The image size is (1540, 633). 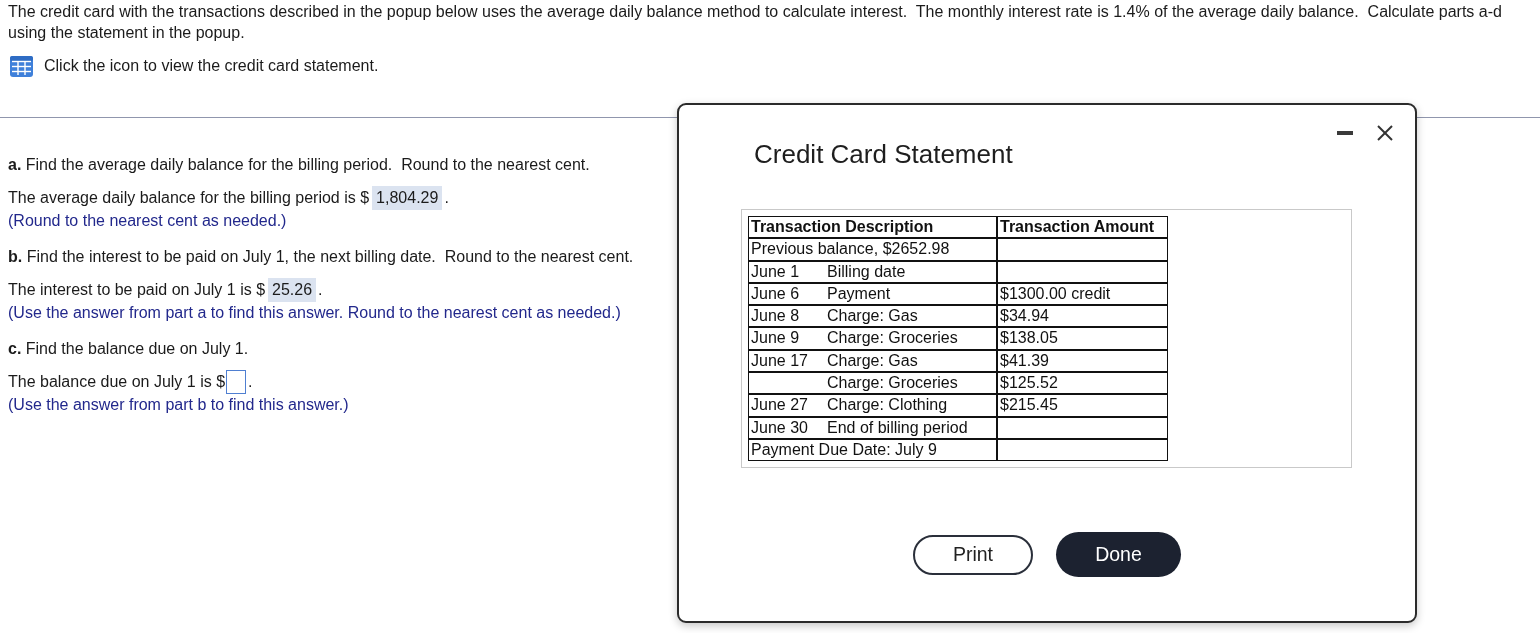 I want to click on done-button: Done, so click(x=1118, y=555).